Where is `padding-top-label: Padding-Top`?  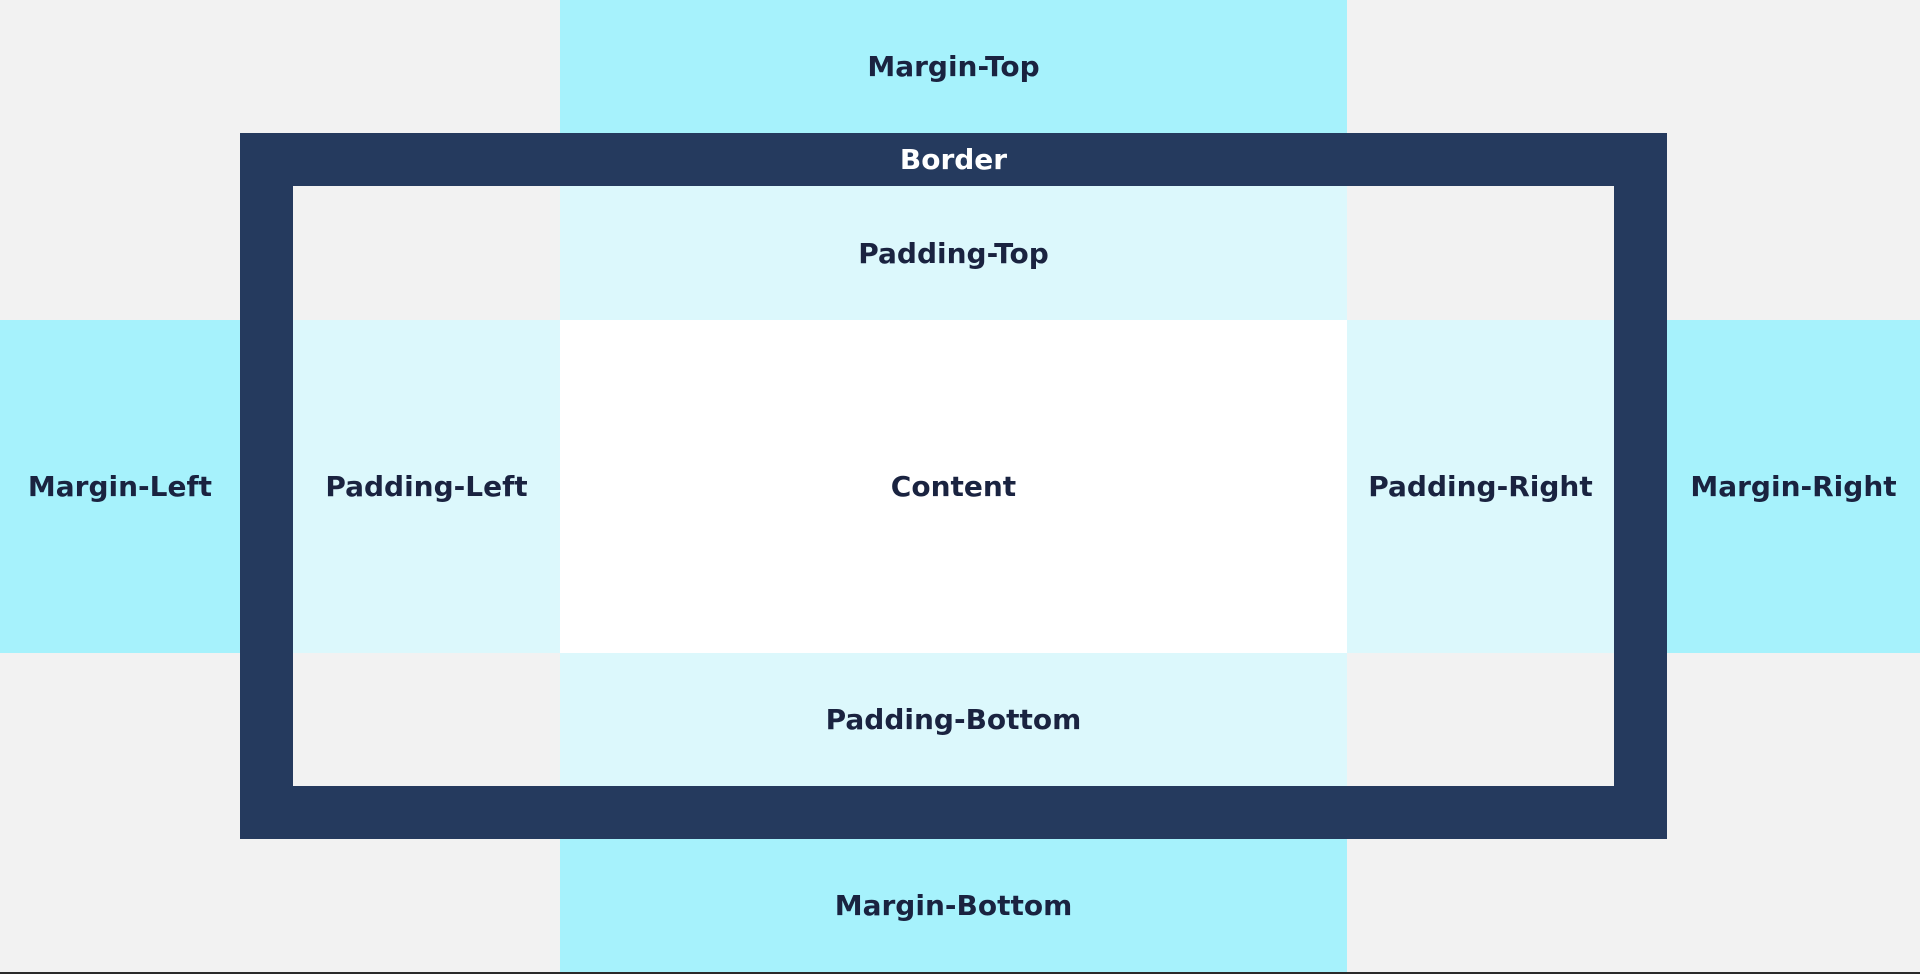
padding-top-label: Padding-Top is located at coordinates (953, 253).